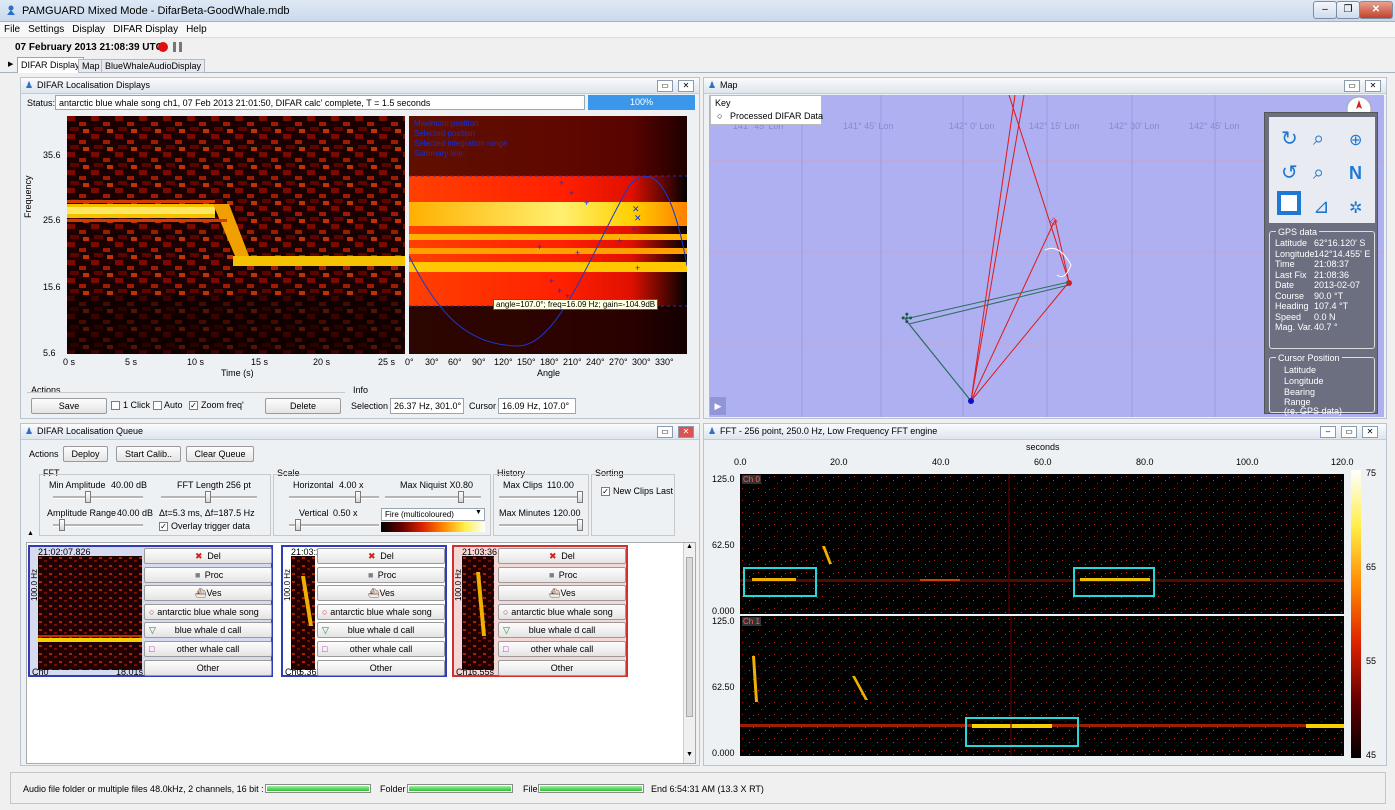 Image resolution: width=1395 pixels, height=810 pixels. Describe the element at coordinates (145, 29) in the screenshot. I see `menu-difar-display: DIFAR Display` at that location.